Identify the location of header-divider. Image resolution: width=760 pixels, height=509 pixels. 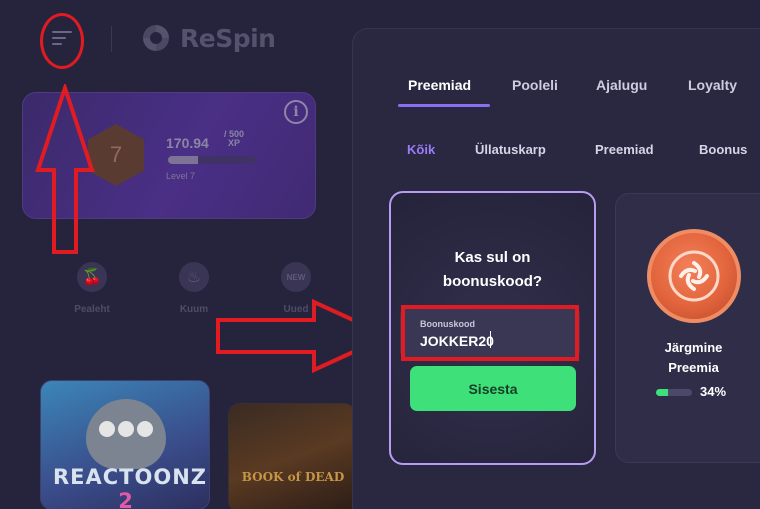
(111, 39).